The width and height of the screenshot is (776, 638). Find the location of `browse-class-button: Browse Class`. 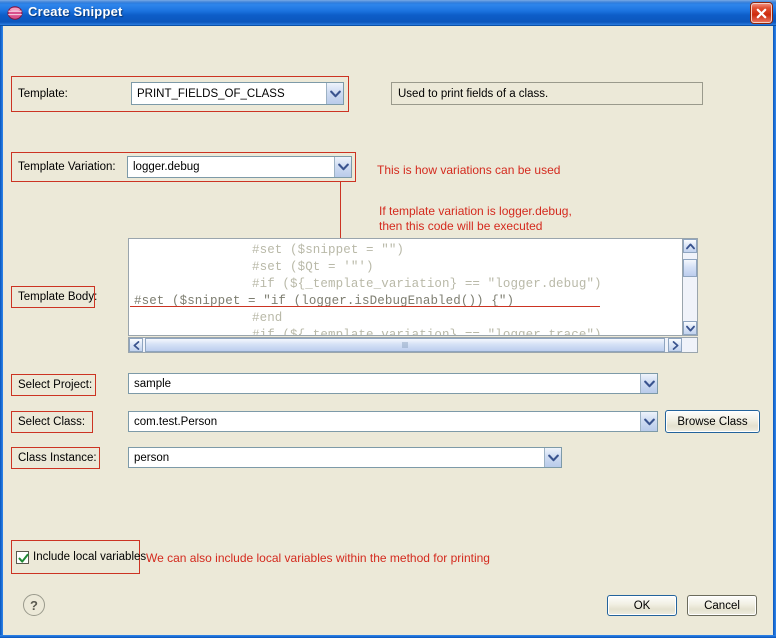

browse-class-button: Browse Class is located at coordinates (712, 421).